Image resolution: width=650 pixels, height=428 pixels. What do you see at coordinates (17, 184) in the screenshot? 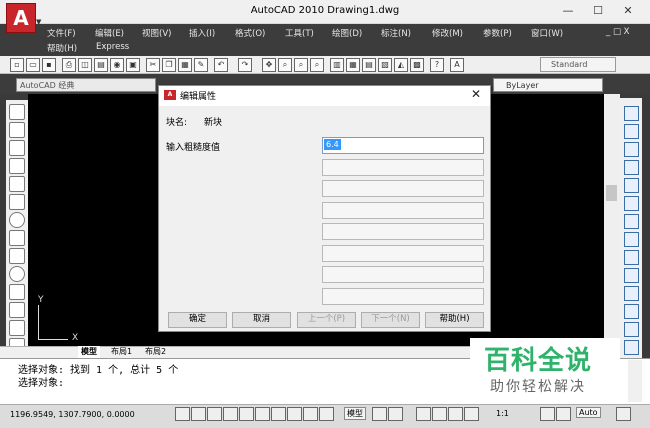
I see `rectangle-icon` at bounding box center [17, 184].